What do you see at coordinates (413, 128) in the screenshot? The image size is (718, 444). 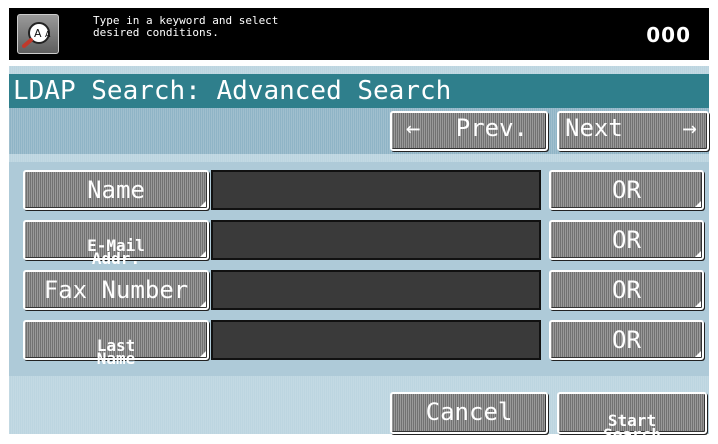 I see `left-arrow-icon: ←` at bounding box center [413, 128].